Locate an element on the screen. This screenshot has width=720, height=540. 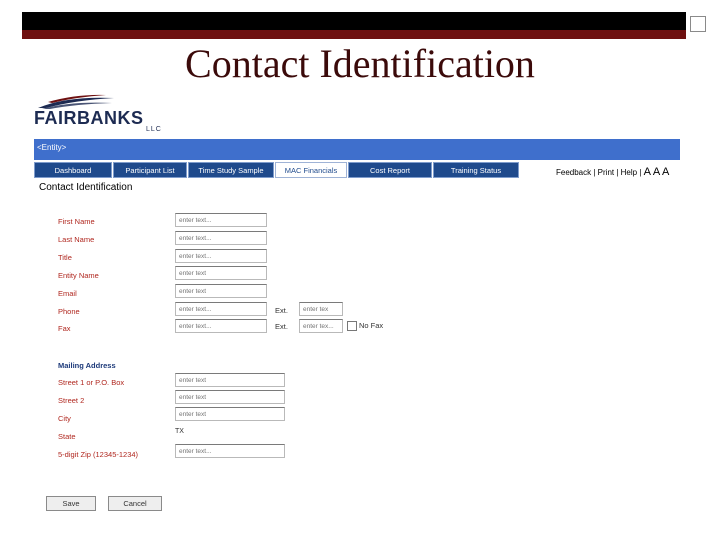
fax-ext-input is located at coordinates (321, 326).